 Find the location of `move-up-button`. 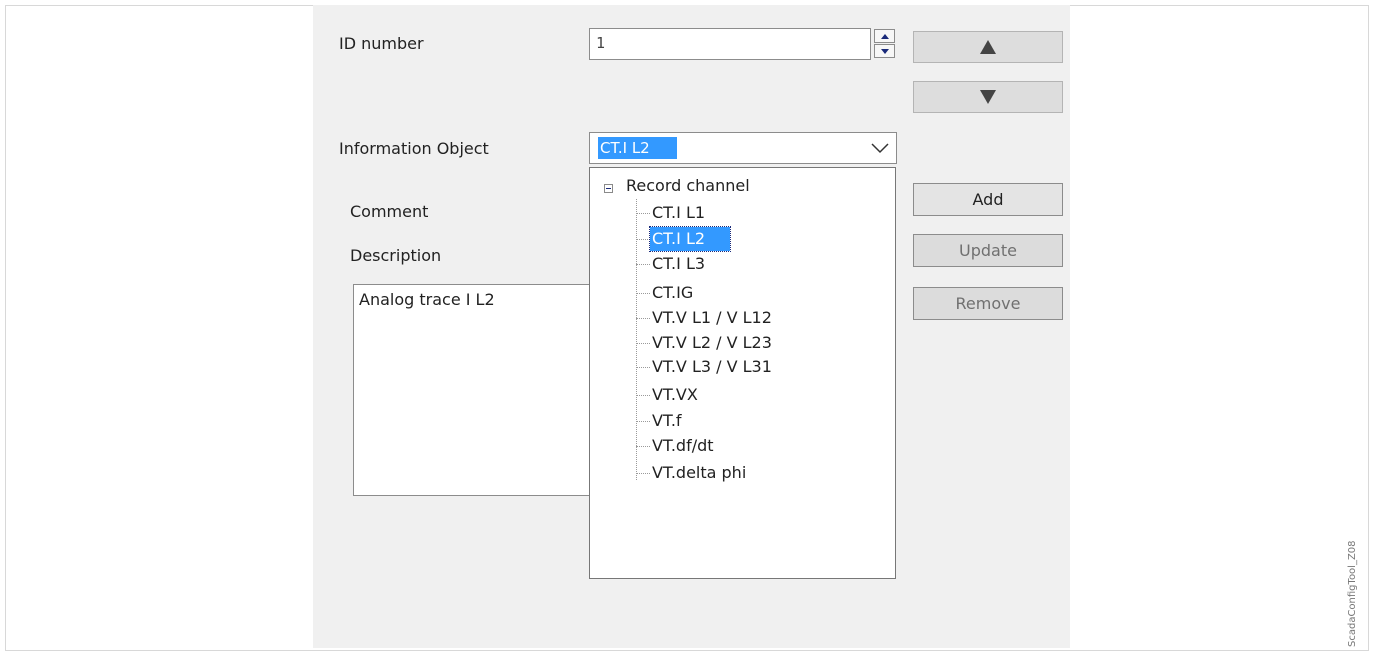

move-up-button is located at coordinates (988, 47).